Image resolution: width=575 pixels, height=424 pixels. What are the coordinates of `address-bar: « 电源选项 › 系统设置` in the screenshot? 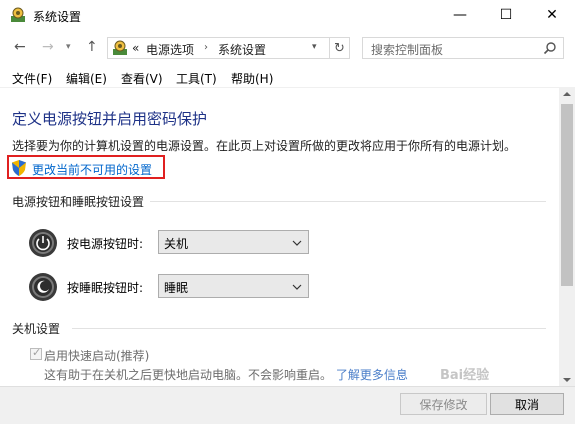 It's located at (218, 48).